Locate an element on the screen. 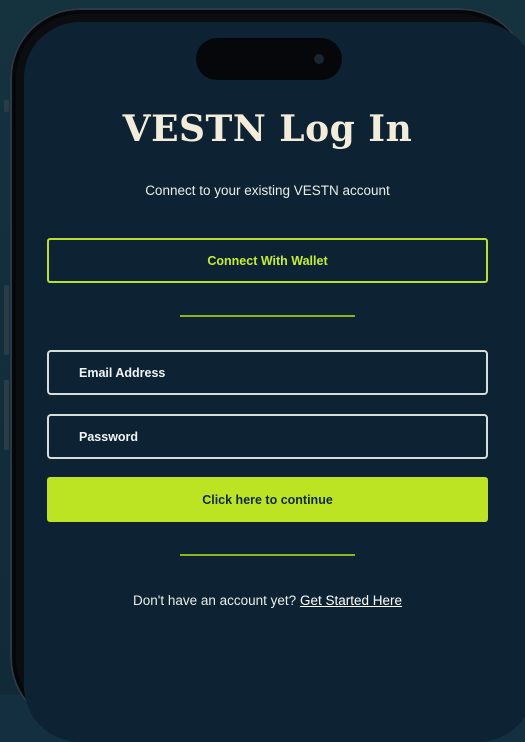 The height and width of the screenshot is (742, 525). dynamic-island is located at coordinates (269, 59).